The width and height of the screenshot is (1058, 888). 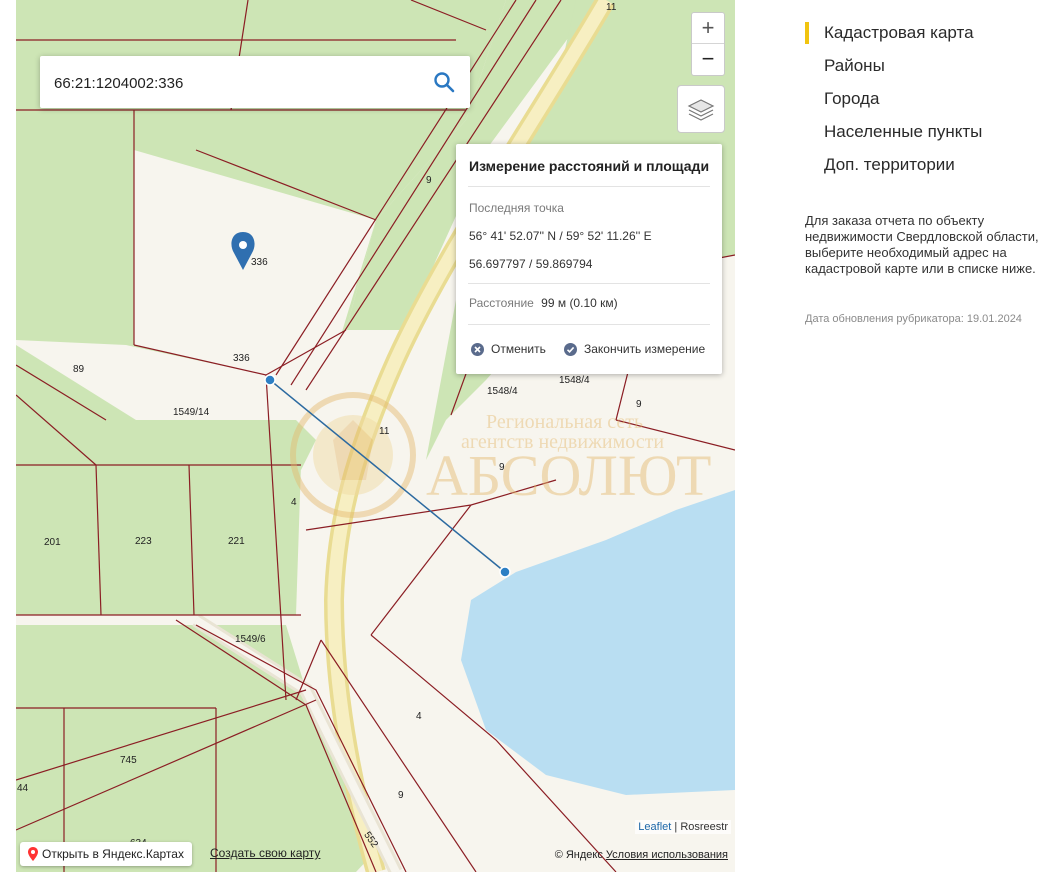 I want to click on zoom-in-button: +, so click(x=708, y=28).